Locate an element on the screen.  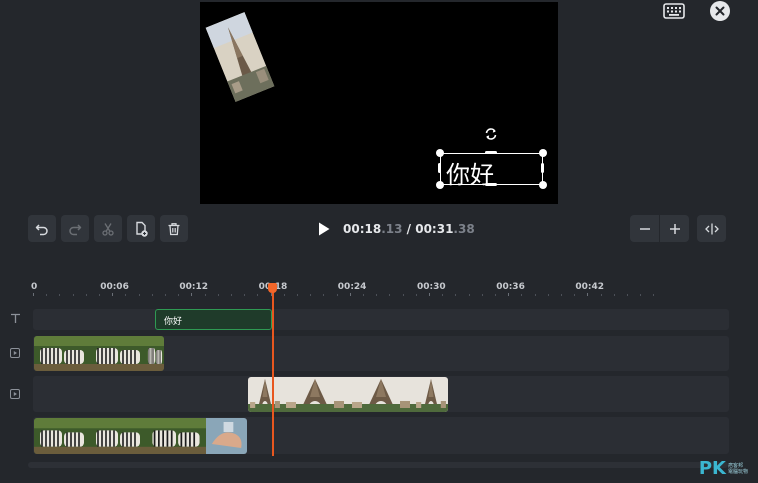
ruler-label: 00:12 is located at coordinates (194, 287).